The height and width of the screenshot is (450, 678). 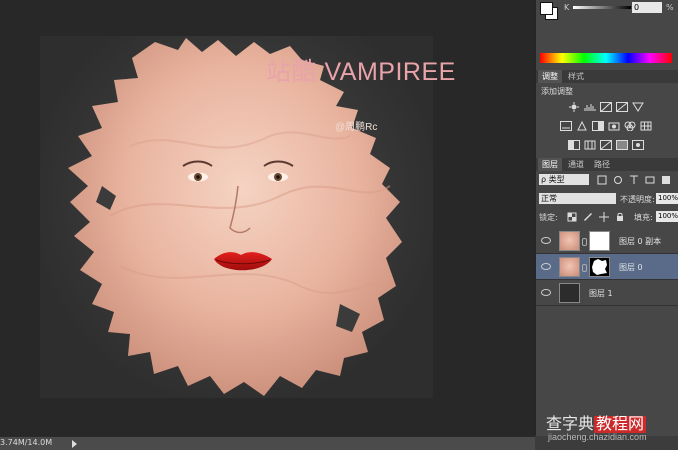 What do you see at coordinates (597, 437) in the screenshot?
I see `watermark-url: jiaocheng.chazidian.com` at bounding box center [597, 437].